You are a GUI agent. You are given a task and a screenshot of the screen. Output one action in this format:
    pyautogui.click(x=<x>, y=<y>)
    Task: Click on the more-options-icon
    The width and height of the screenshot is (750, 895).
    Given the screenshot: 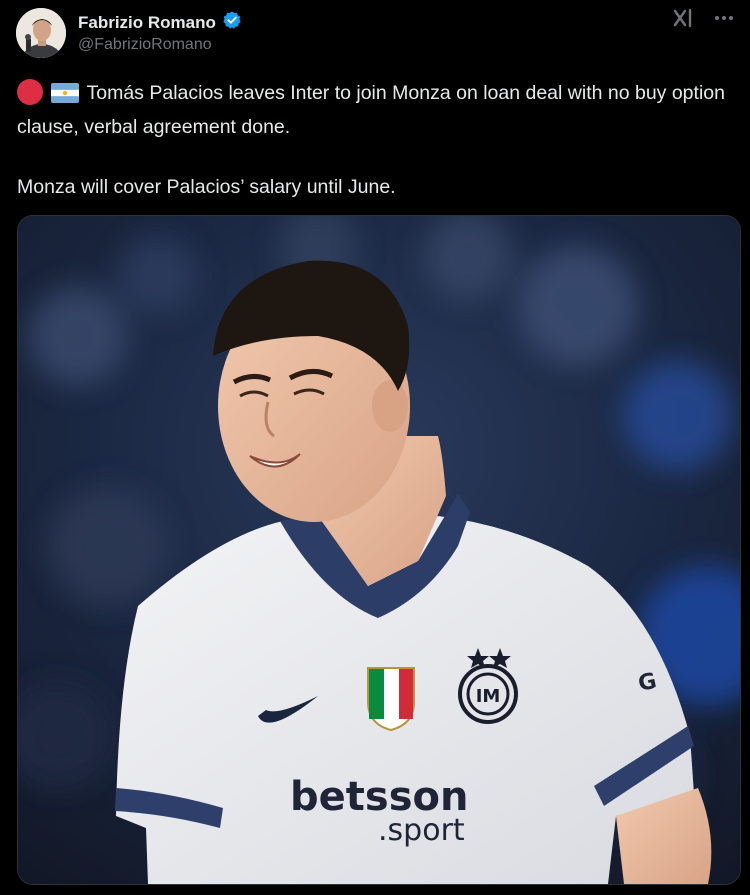 What is the action you would take?
    pyautogui.click(x=724, y=18)
    